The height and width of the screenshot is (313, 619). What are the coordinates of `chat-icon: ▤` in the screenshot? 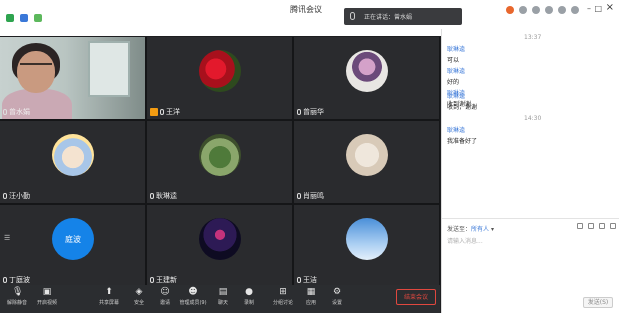 It's located at (223, 292).